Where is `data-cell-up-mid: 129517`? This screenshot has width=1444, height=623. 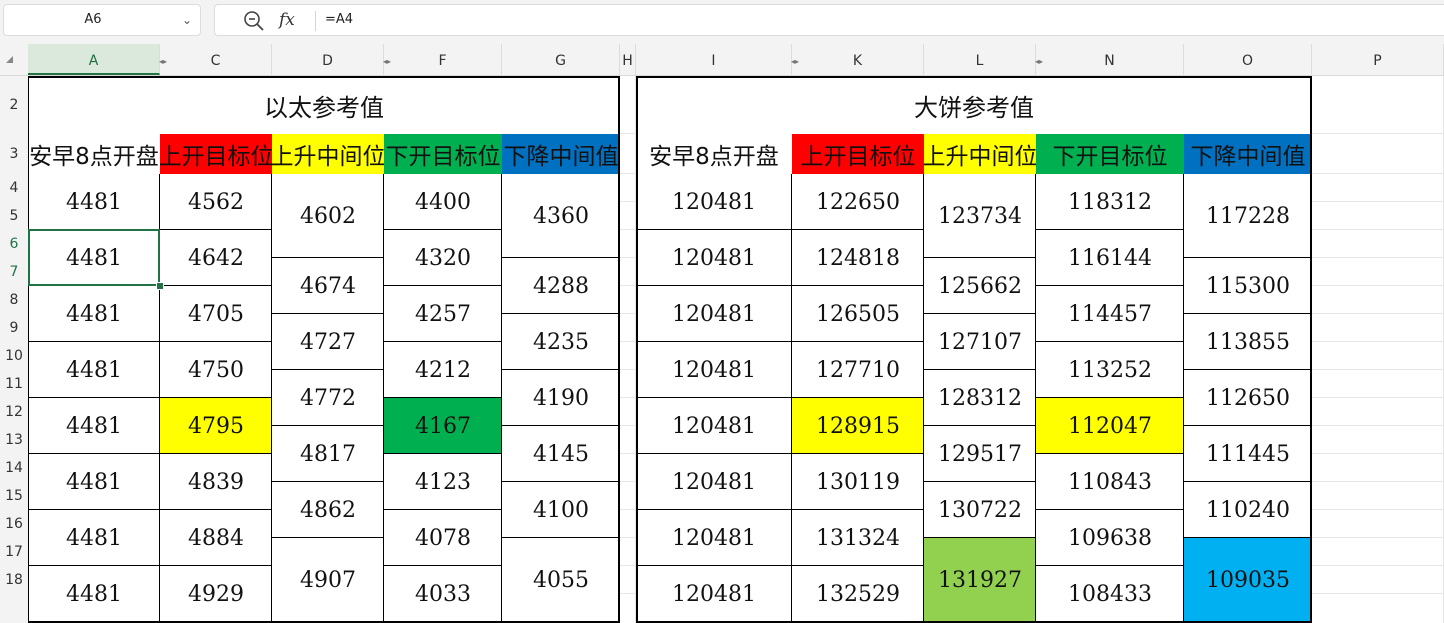 data-cell-up-mid: 129517 is located at coordinates (980, 454).